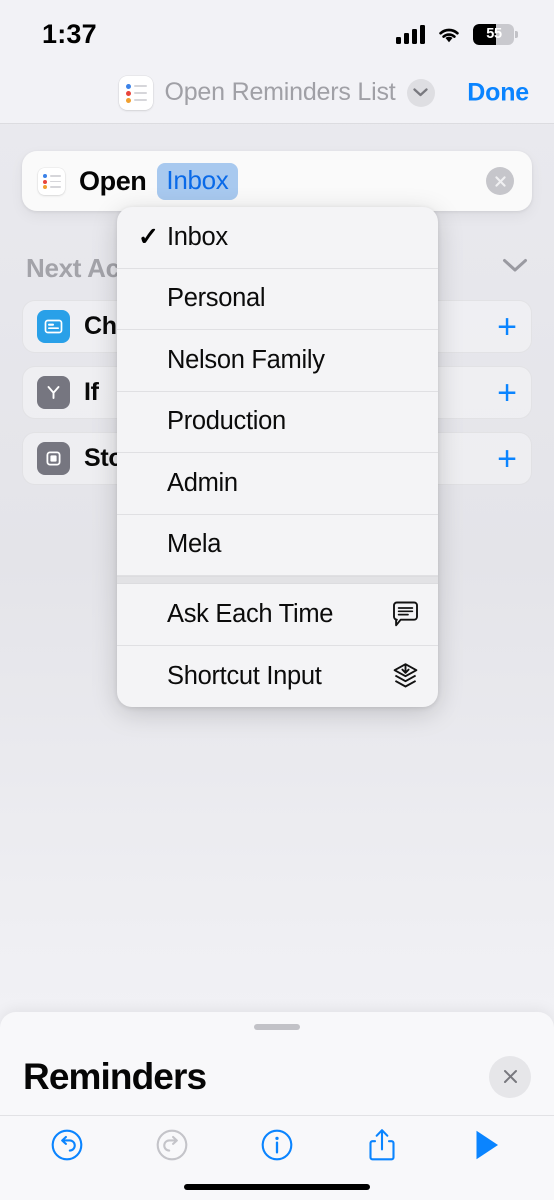  I want to click on undo-circle-icon, so click(67, 1145).